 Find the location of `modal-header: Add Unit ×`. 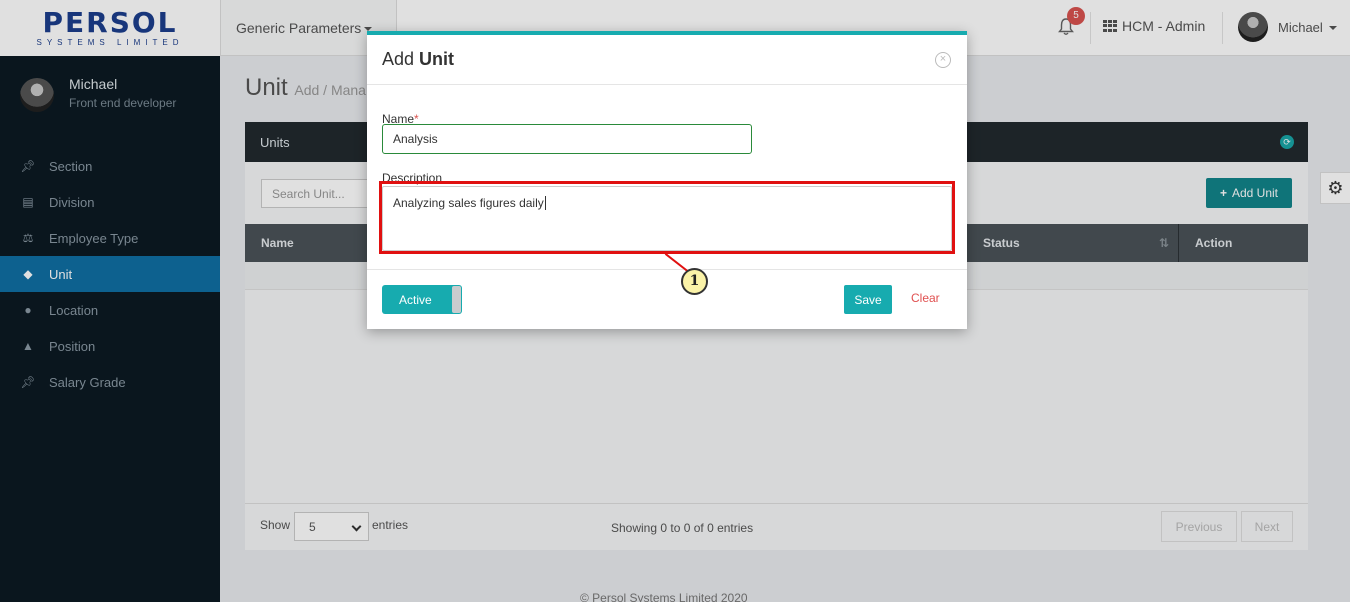

modal-header: Add Unit × is located at coordinates (667, 60).